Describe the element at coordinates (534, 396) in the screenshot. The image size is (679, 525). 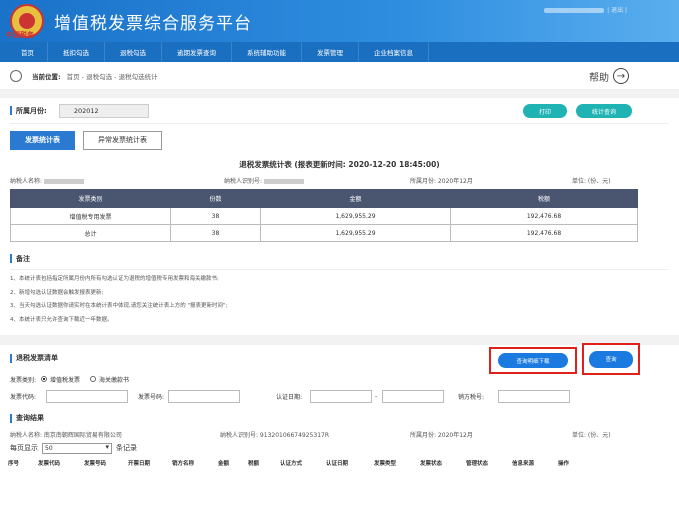
I see `seller-tax-input` at that location.